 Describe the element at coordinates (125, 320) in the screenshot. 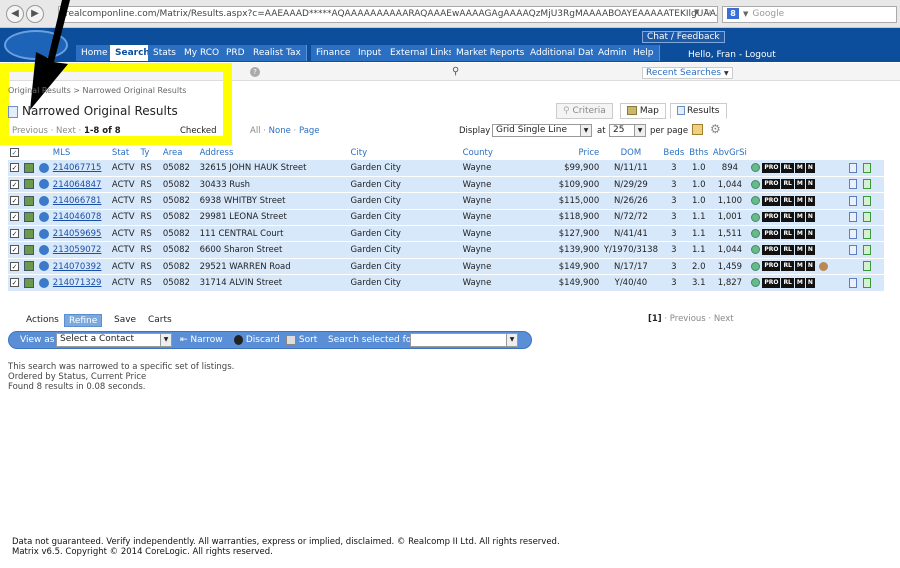

I see `tab-save: Save` at that location.